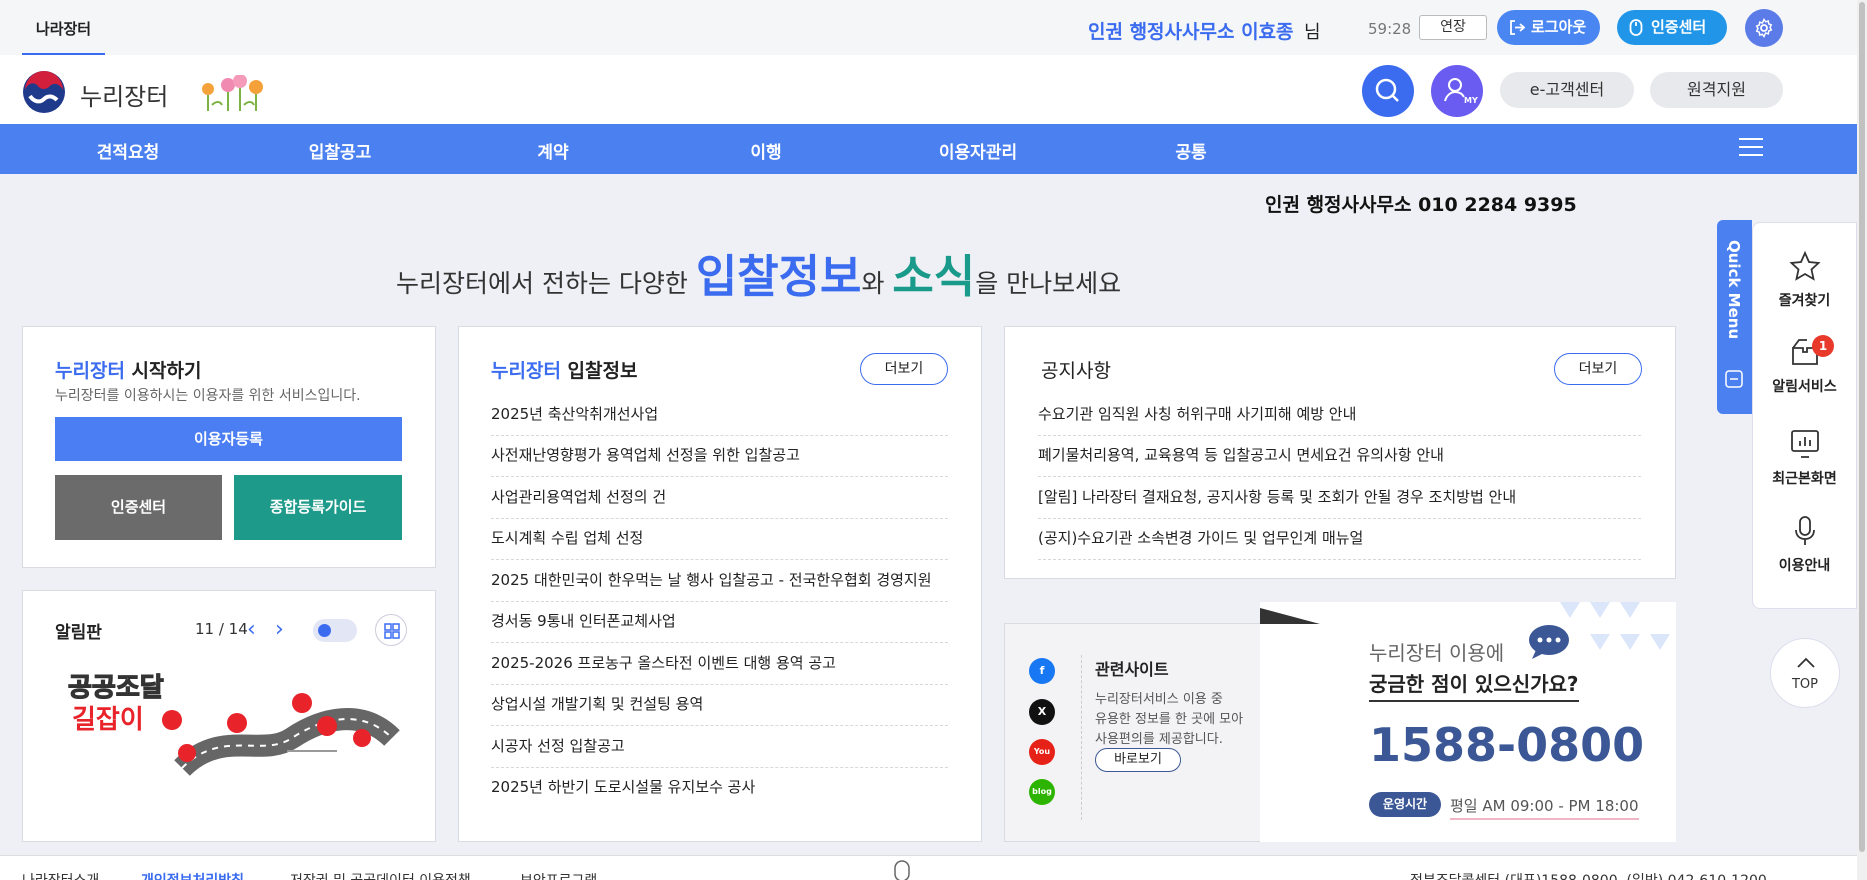 This screenshot has width=1867, height=880. Describe the element at coordinates (1804, 444) in the screenshot. I see `monitor-icon` at that location.